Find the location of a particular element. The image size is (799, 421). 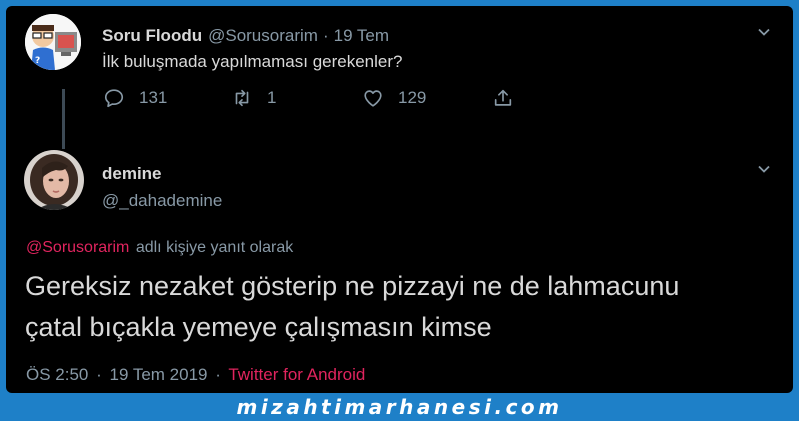

parent-display-name: Soru Floodu is located at coordinates (152, 36).